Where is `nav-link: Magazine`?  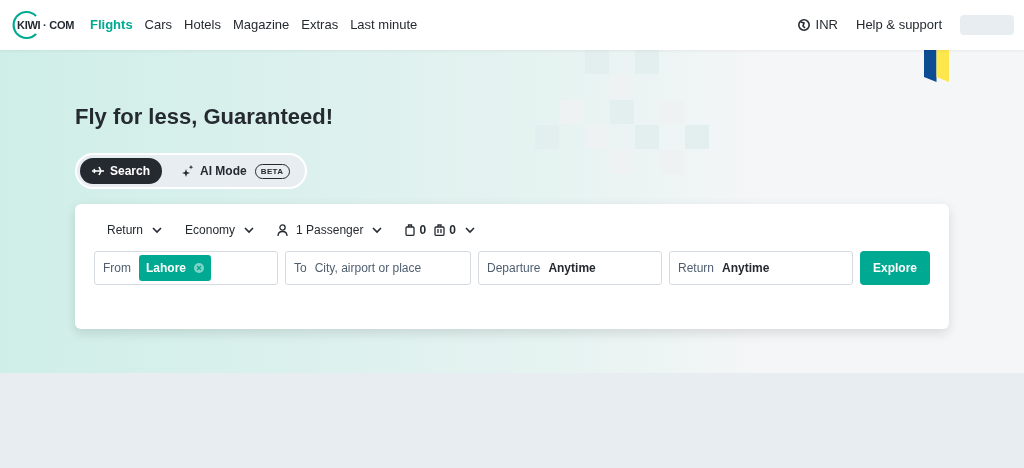
nav-link: Magazine is located at coordinates (261, 25).